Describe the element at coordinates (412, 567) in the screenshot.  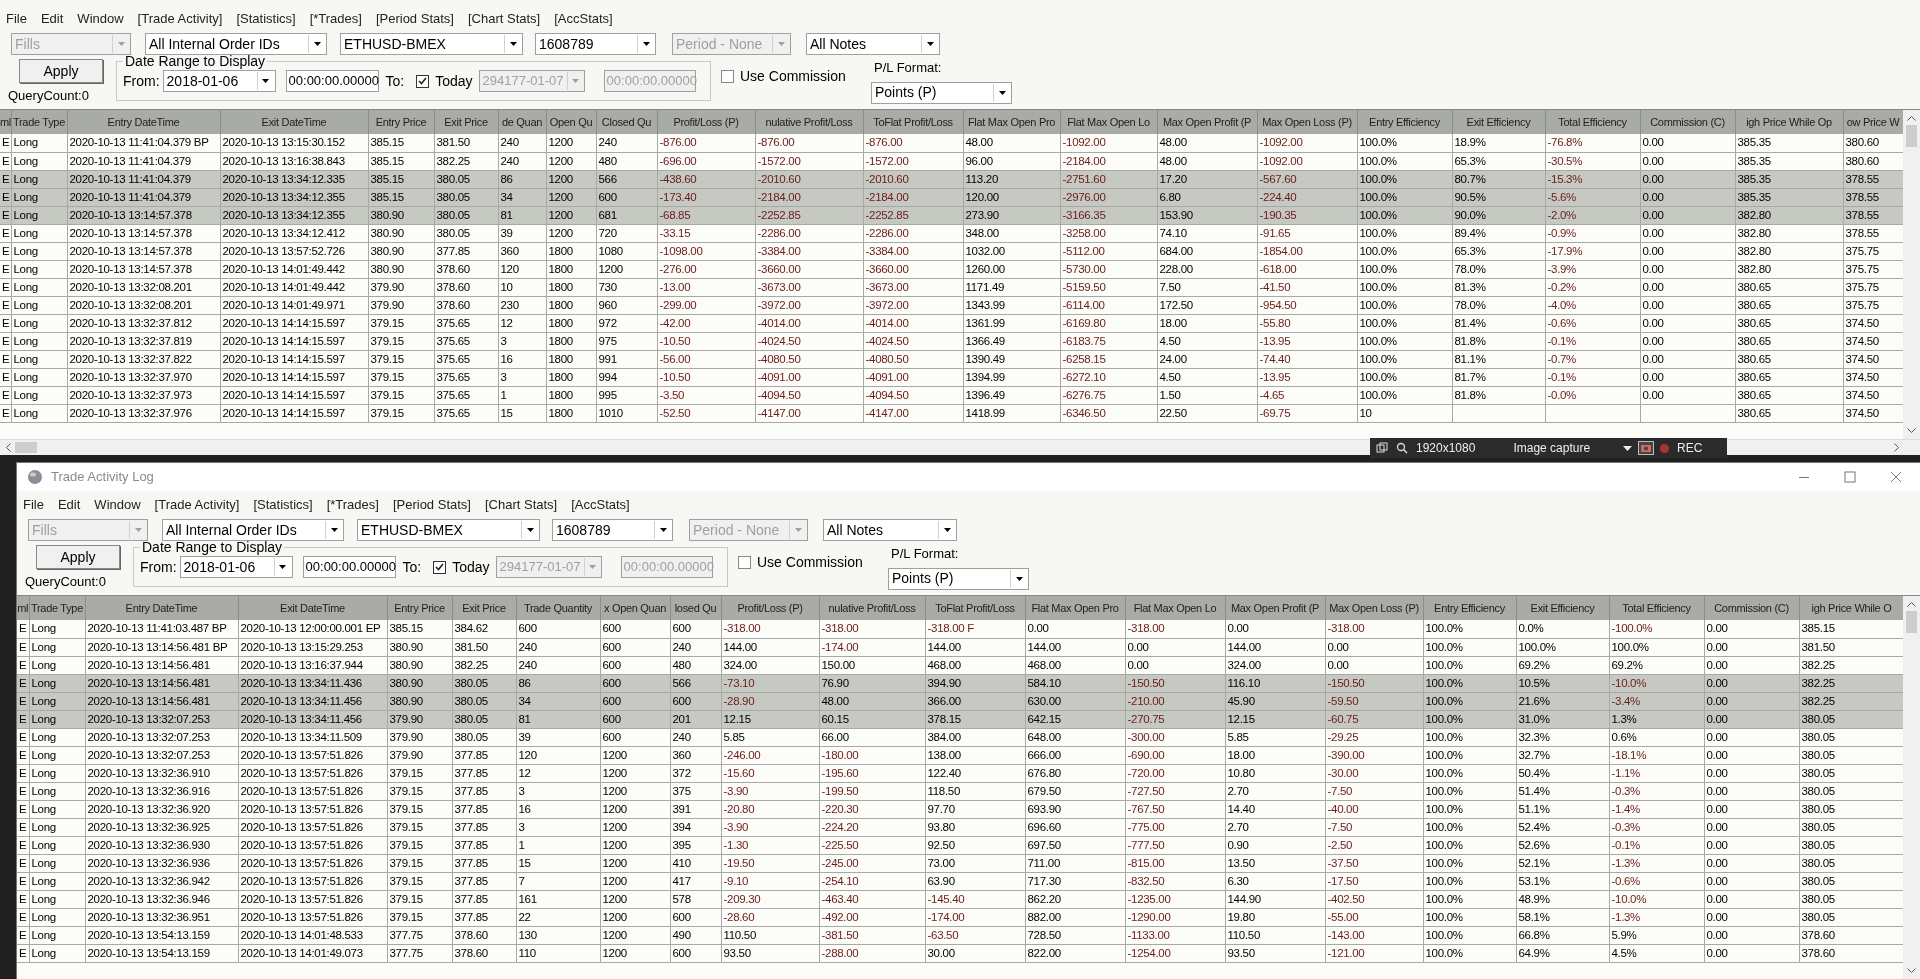
I see `to-label: To:` at that location.